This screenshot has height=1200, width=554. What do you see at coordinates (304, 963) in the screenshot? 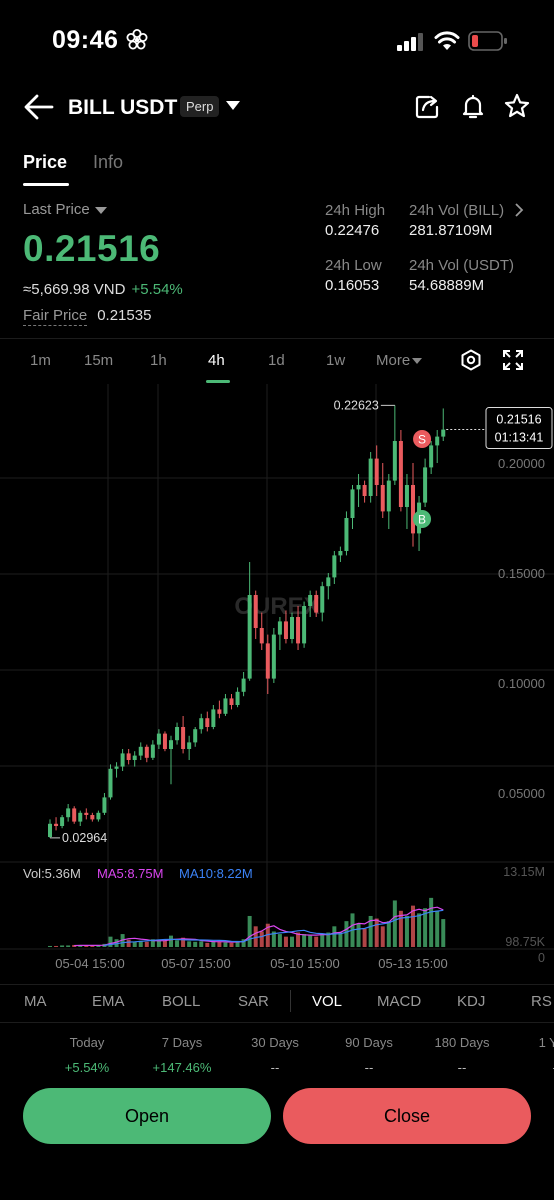
I see `x-tick-label: 05-10 15:00` at bounding box center [304, 963].